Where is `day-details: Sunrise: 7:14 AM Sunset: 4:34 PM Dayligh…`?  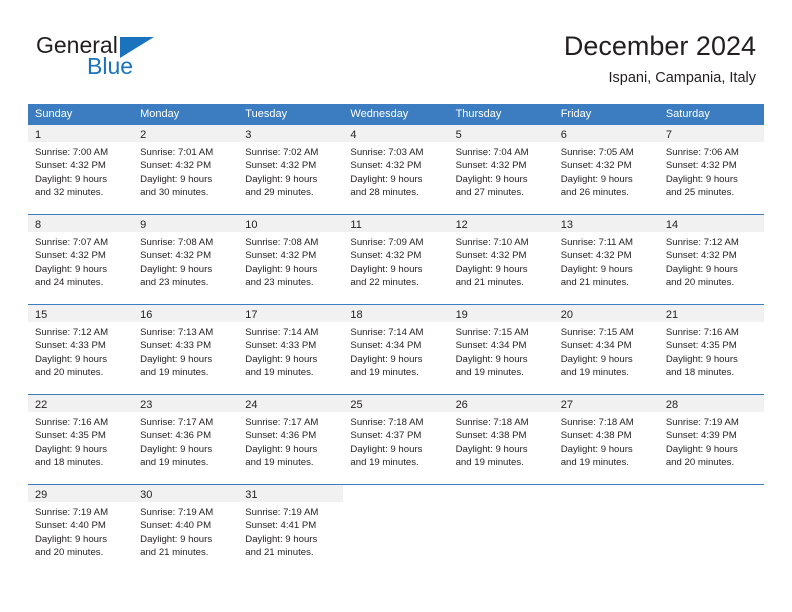
day-details: Sunrise: 7:14 AM Sunset: 4:34 PM Dayligh… is located at coordinates (395, 350).